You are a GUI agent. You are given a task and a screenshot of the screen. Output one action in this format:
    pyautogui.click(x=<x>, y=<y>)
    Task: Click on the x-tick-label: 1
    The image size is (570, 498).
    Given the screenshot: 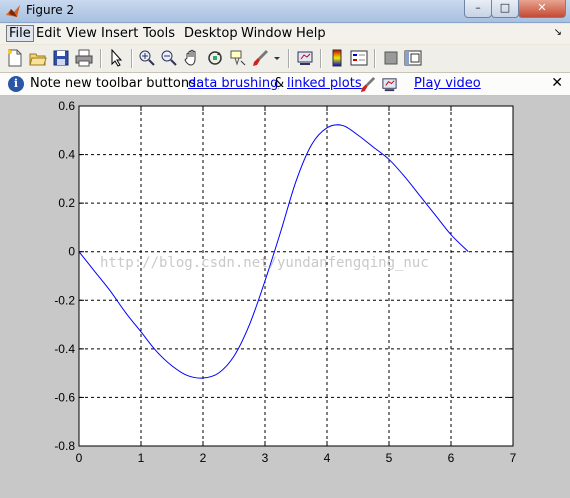 What is the action you would take?
    pyautogui.click(x=141, y=458)
    